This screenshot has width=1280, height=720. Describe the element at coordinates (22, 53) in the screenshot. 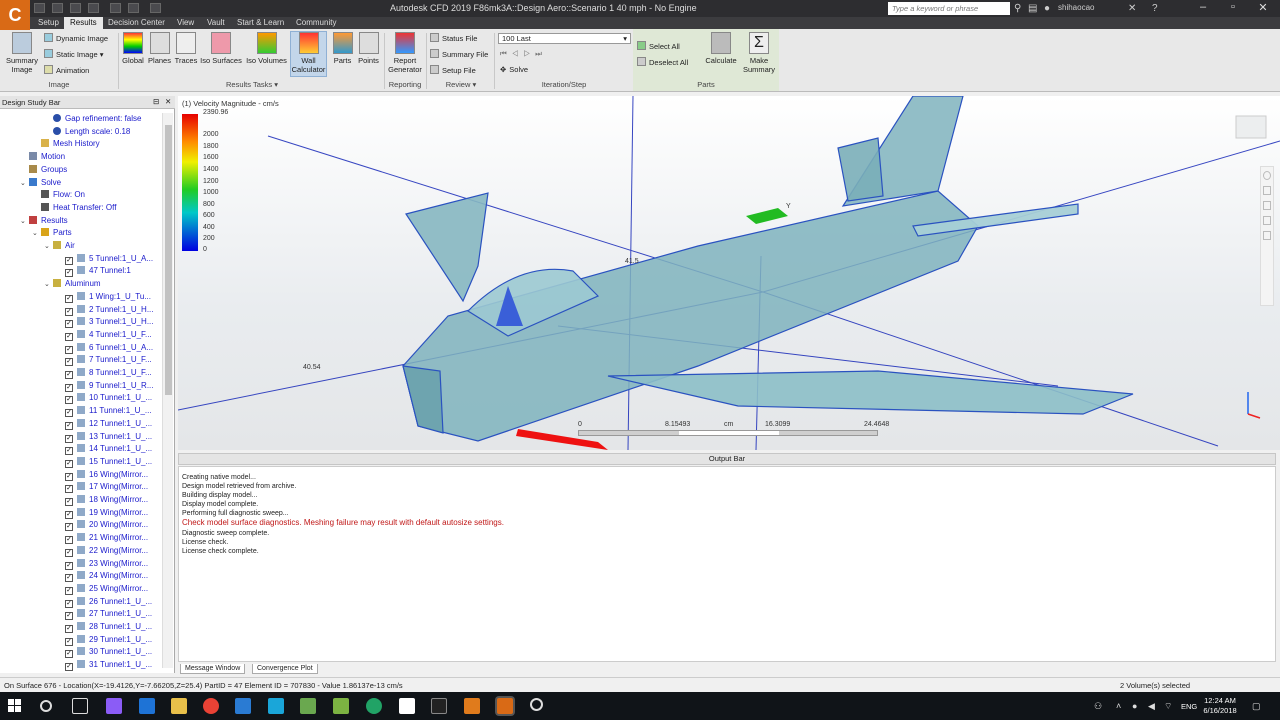

I see `summary-image-button: Summary Image` at that location.